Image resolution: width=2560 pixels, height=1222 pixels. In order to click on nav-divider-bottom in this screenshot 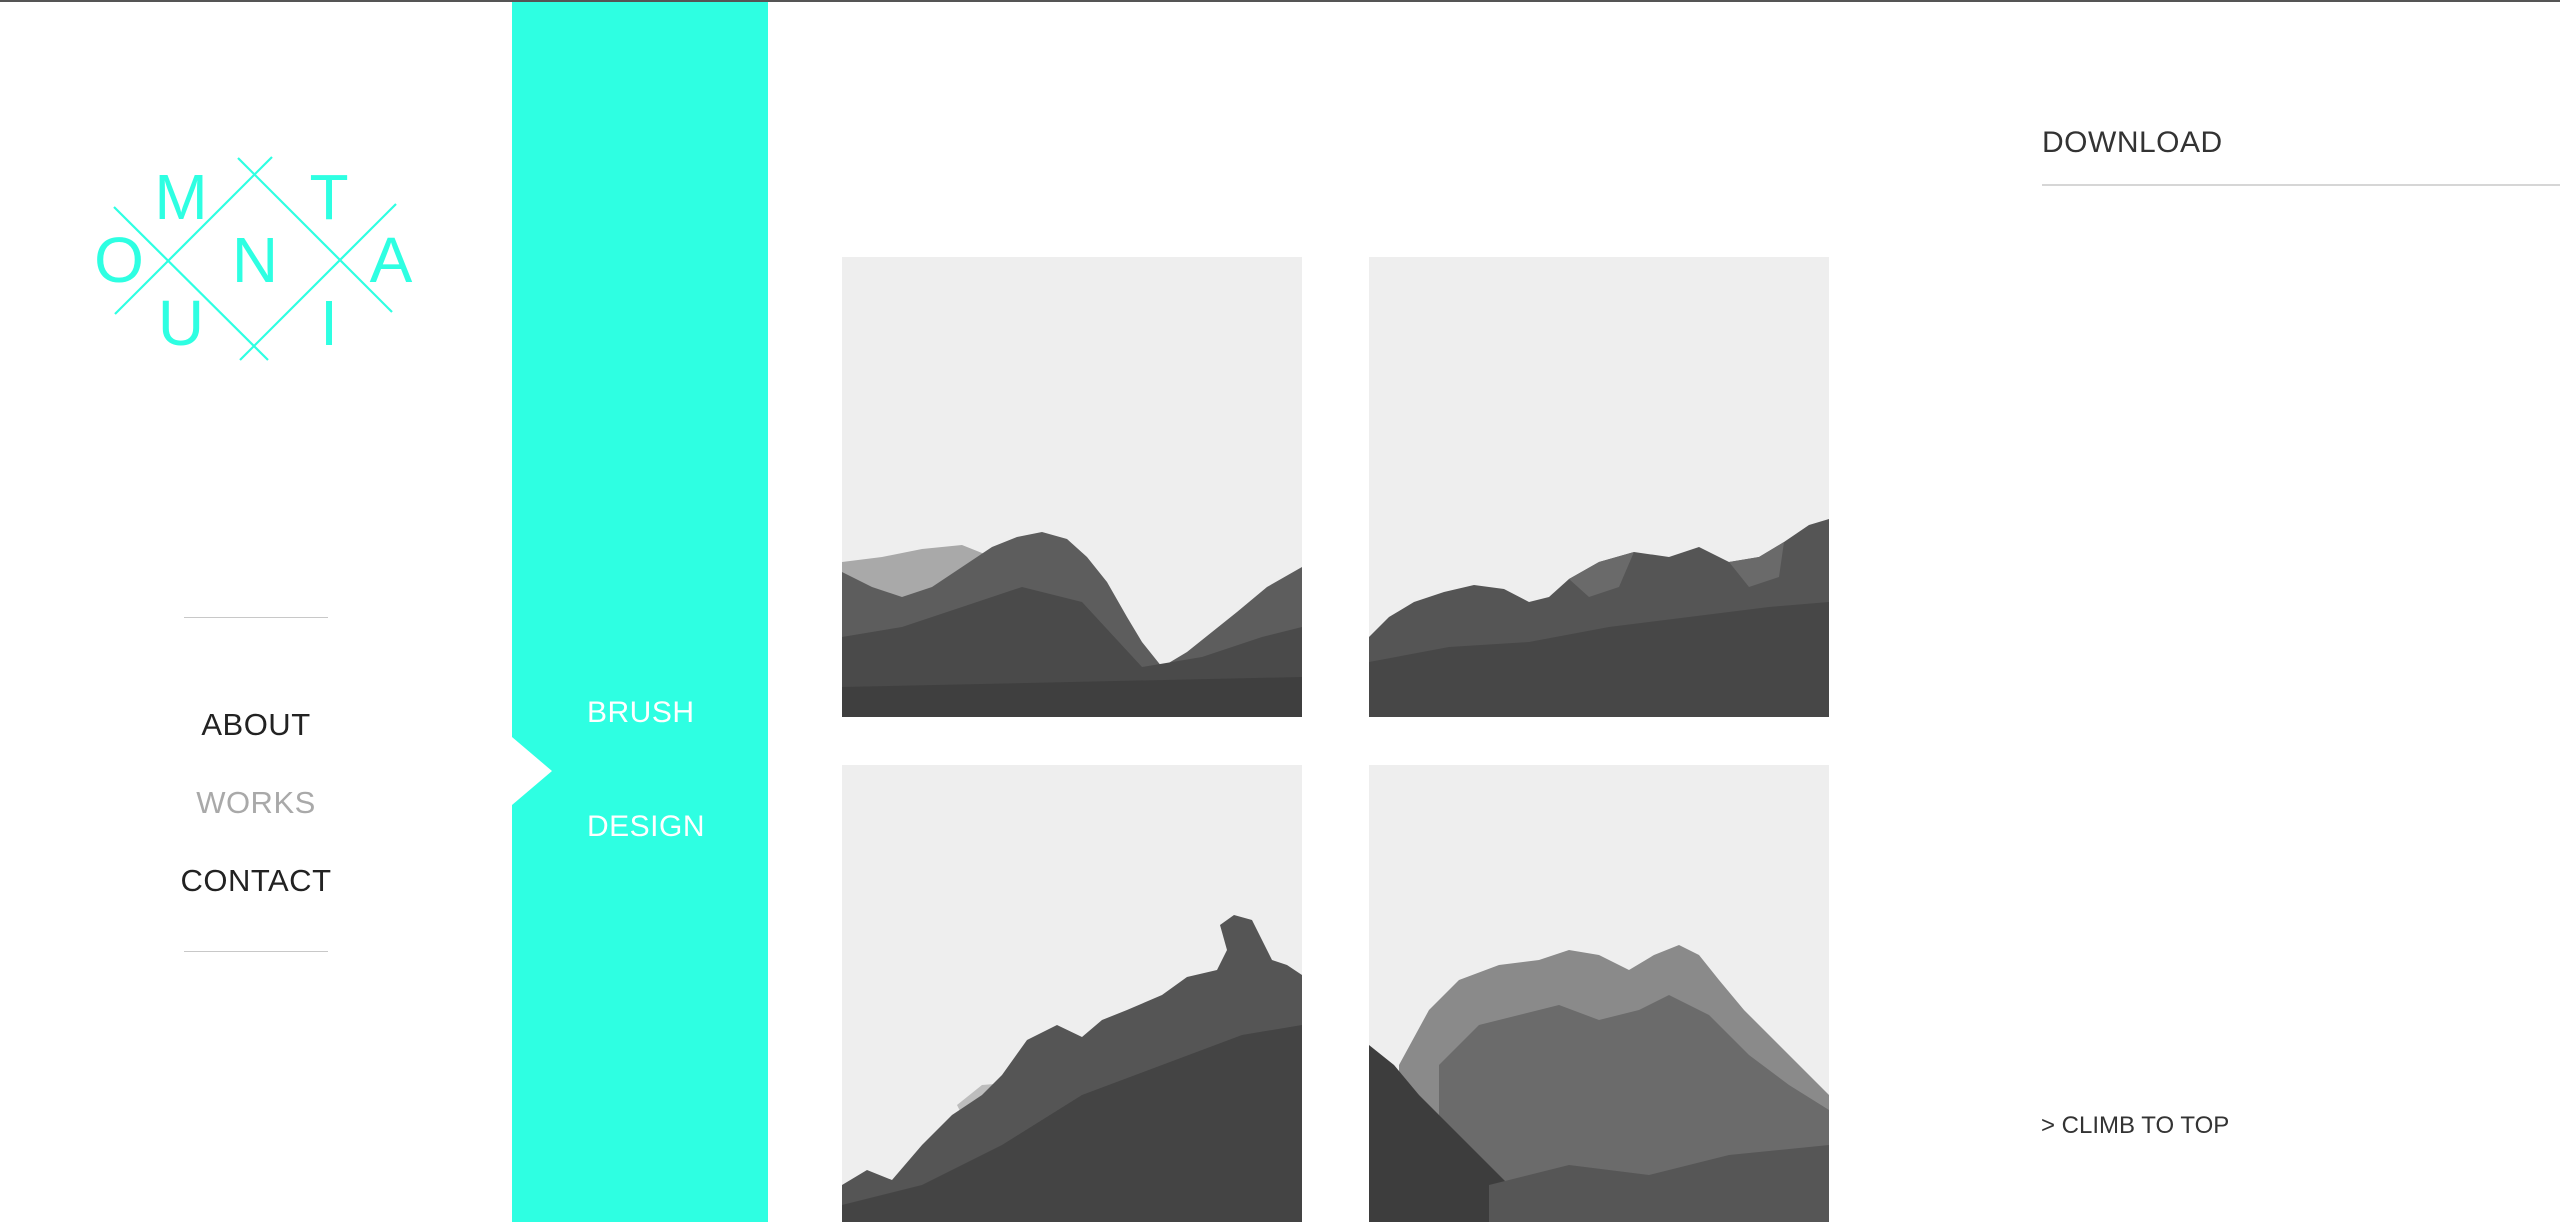, I will do `click(256, 951)`.